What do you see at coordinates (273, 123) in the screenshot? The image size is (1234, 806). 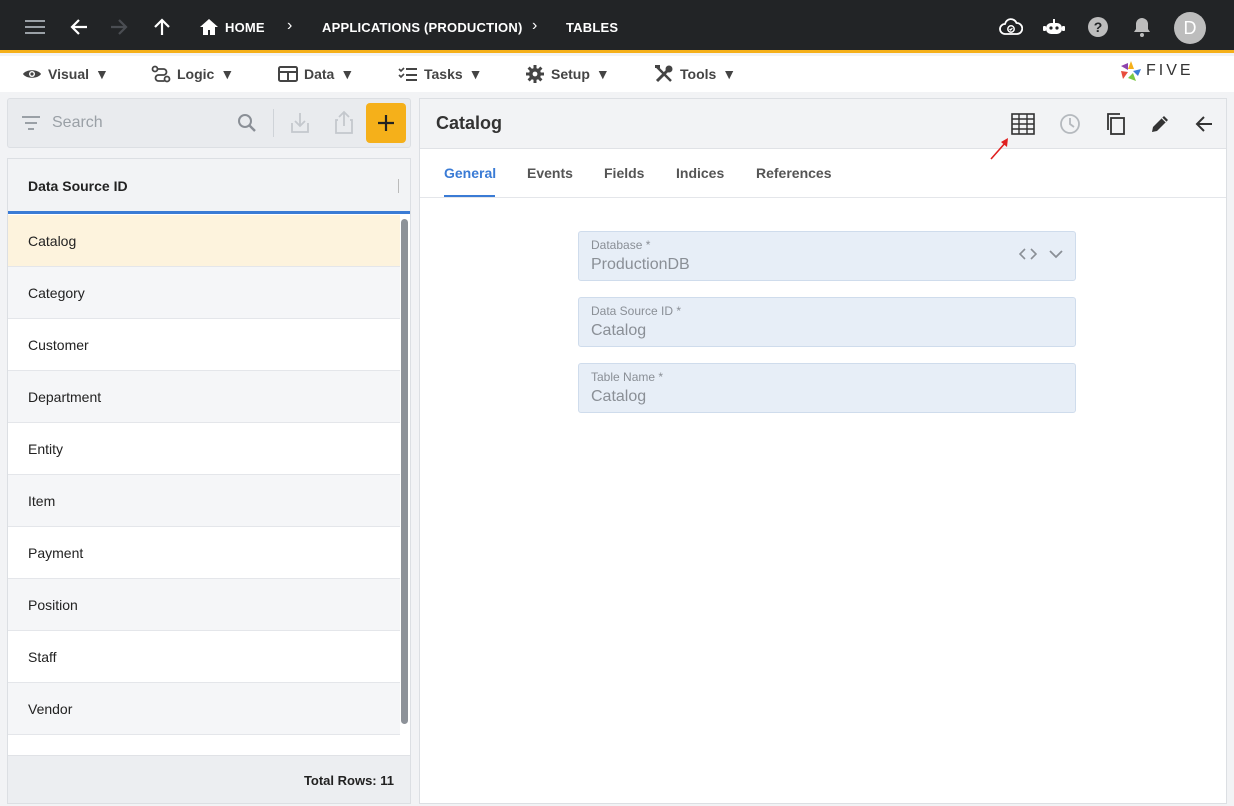 I see `toolbar-divider` at bounding box center [273, 123].